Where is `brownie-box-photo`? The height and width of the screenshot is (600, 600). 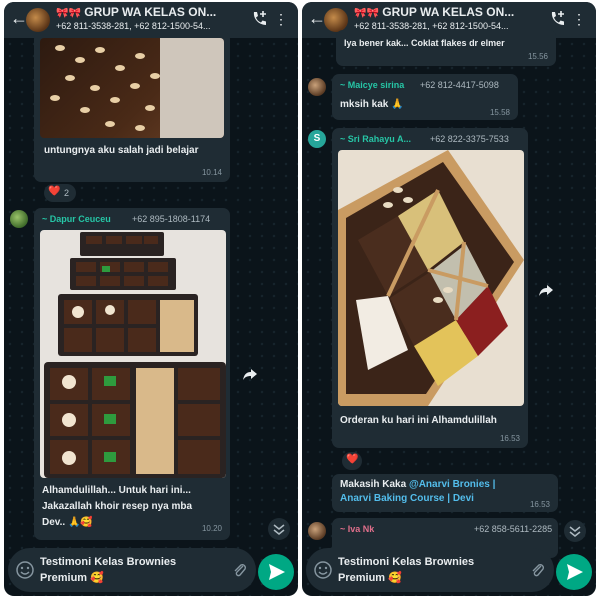
brownie-box-photo is located at coordinates (431, 278).